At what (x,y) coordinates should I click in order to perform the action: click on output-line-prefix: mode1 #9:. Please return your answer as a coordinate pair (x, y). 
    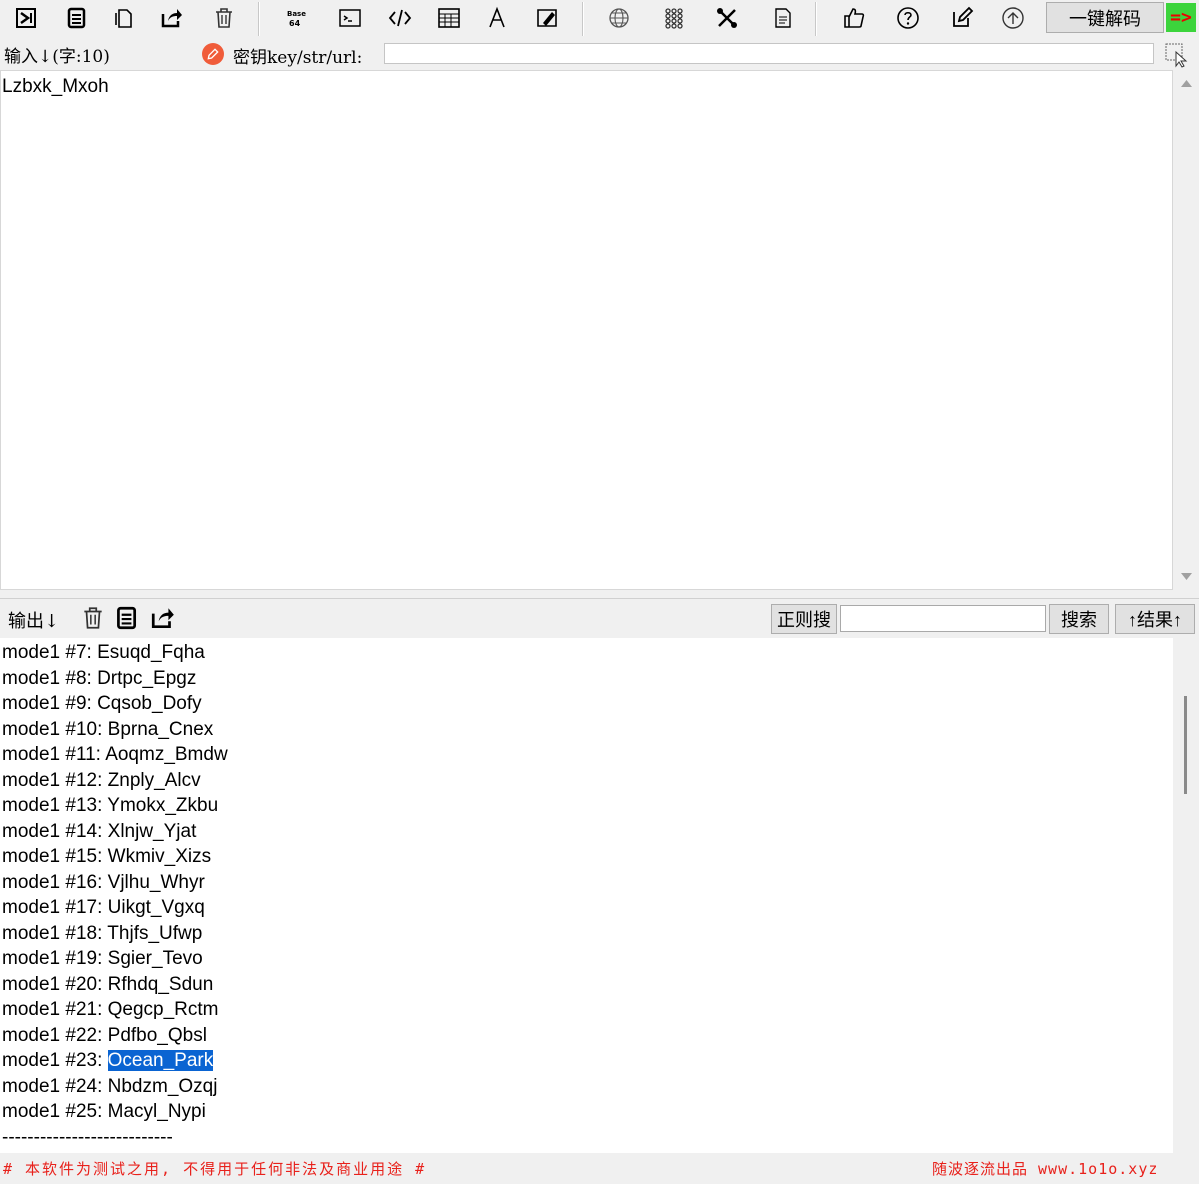
    Looking at the image, I should click on (50, 703).